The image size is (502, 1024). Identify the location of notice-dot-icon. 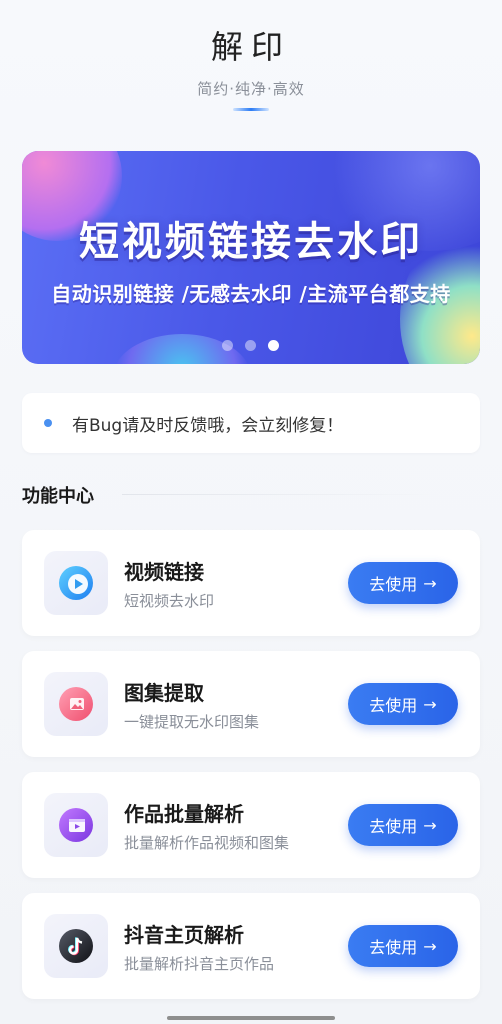
(48, 423).